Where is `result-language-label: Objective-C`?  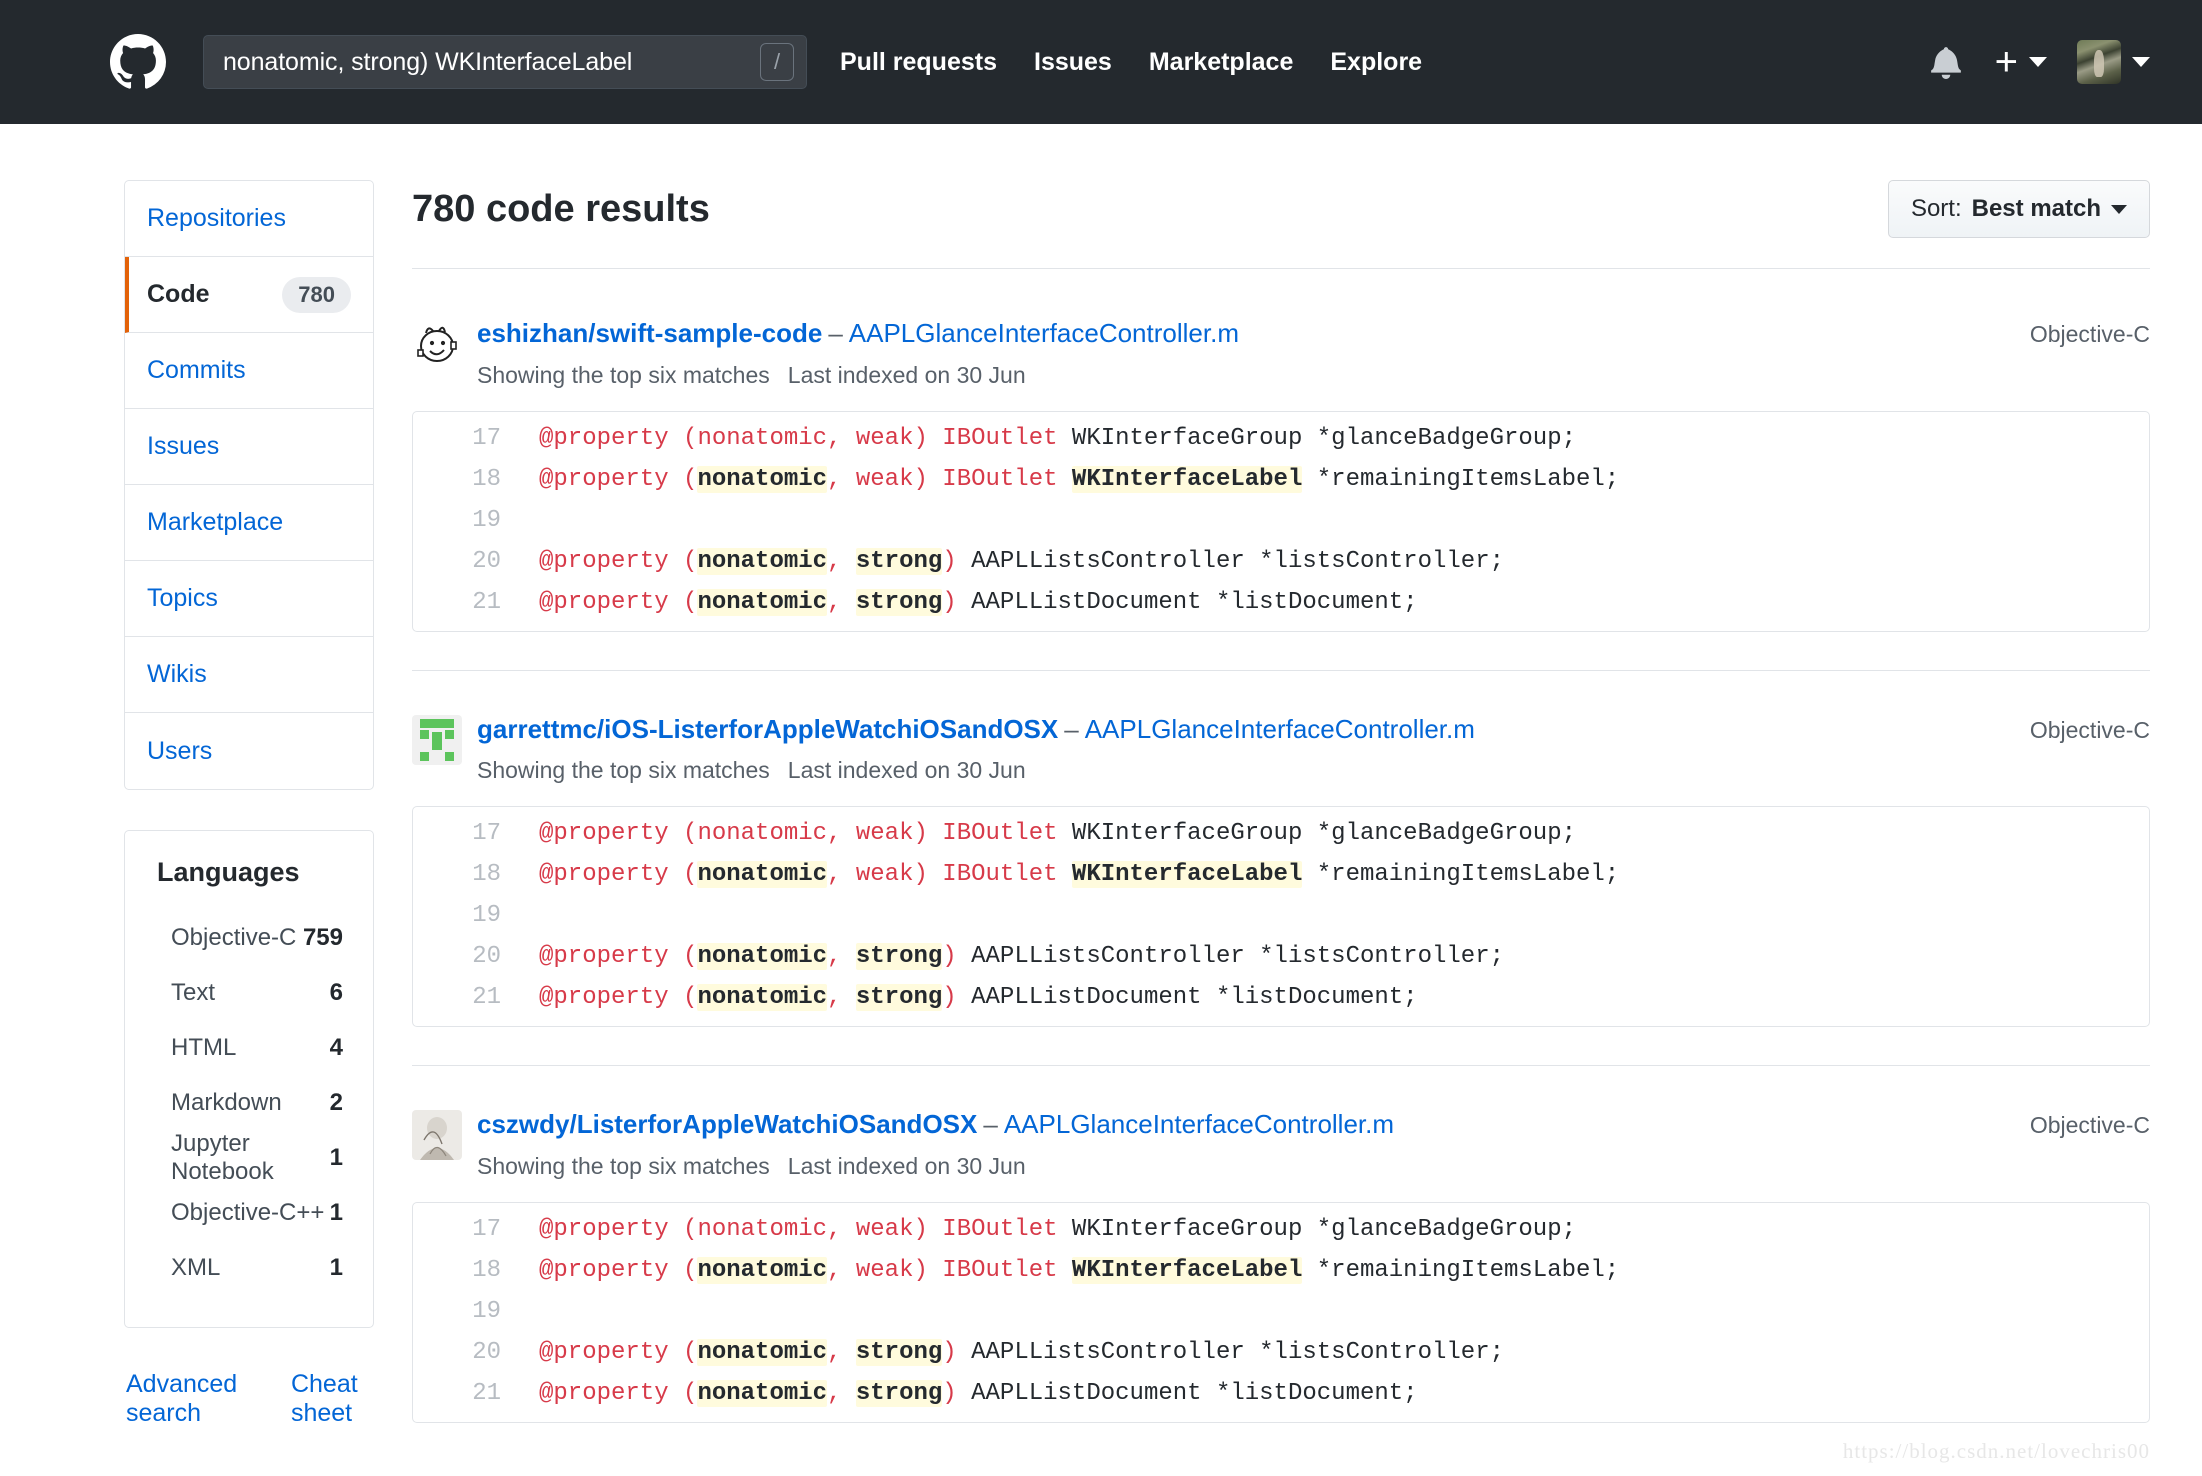 result-language-label: Objective-C is located at coordinates (2089, 729).